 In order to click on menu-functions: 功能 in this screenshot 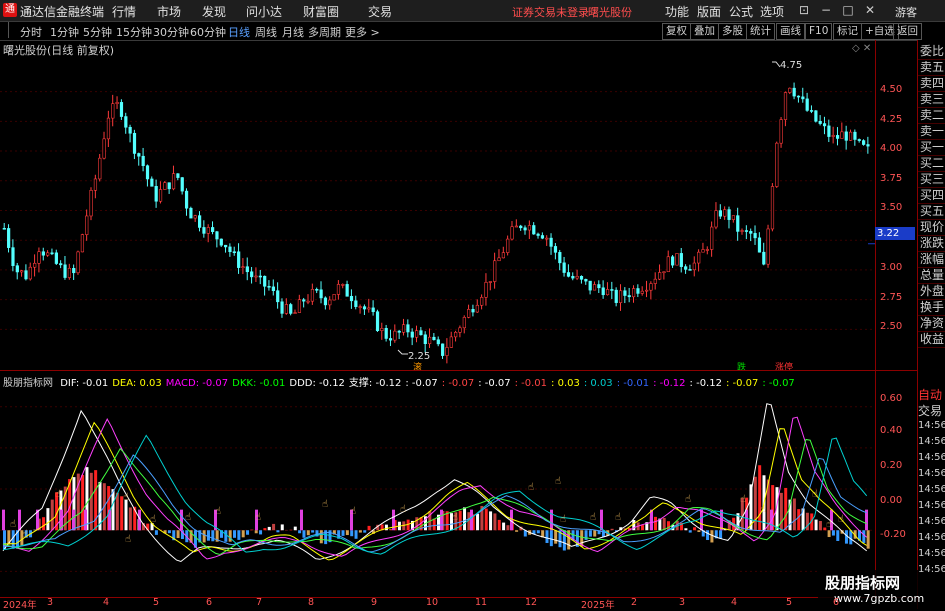, I will do `click(677, 11)`.